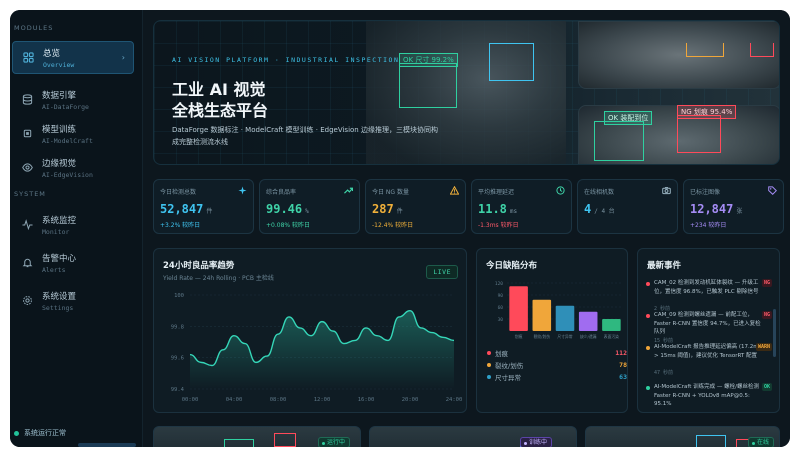  What do you see at coordinates (501, 296) in the screenshot?
I see `y-tick-label: 90` at bounding box center [501, 296].